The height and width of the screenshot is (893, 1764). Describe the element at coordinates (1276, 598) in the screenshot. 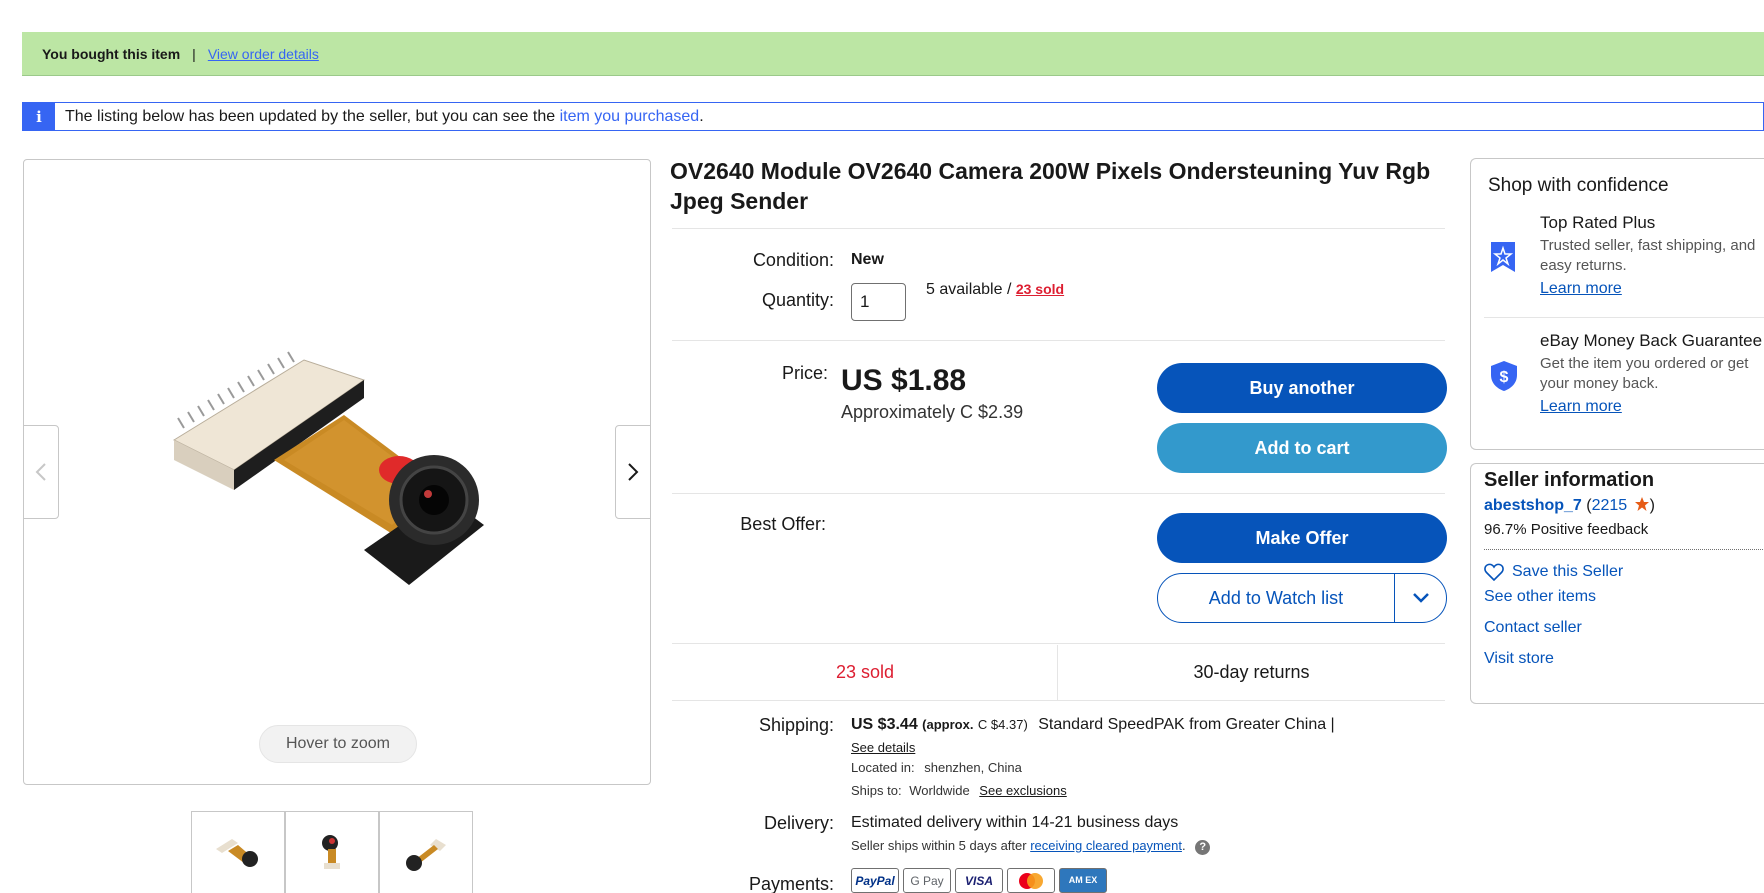

I see `add-to-watch-list-button: Add to Watch list` at that location.